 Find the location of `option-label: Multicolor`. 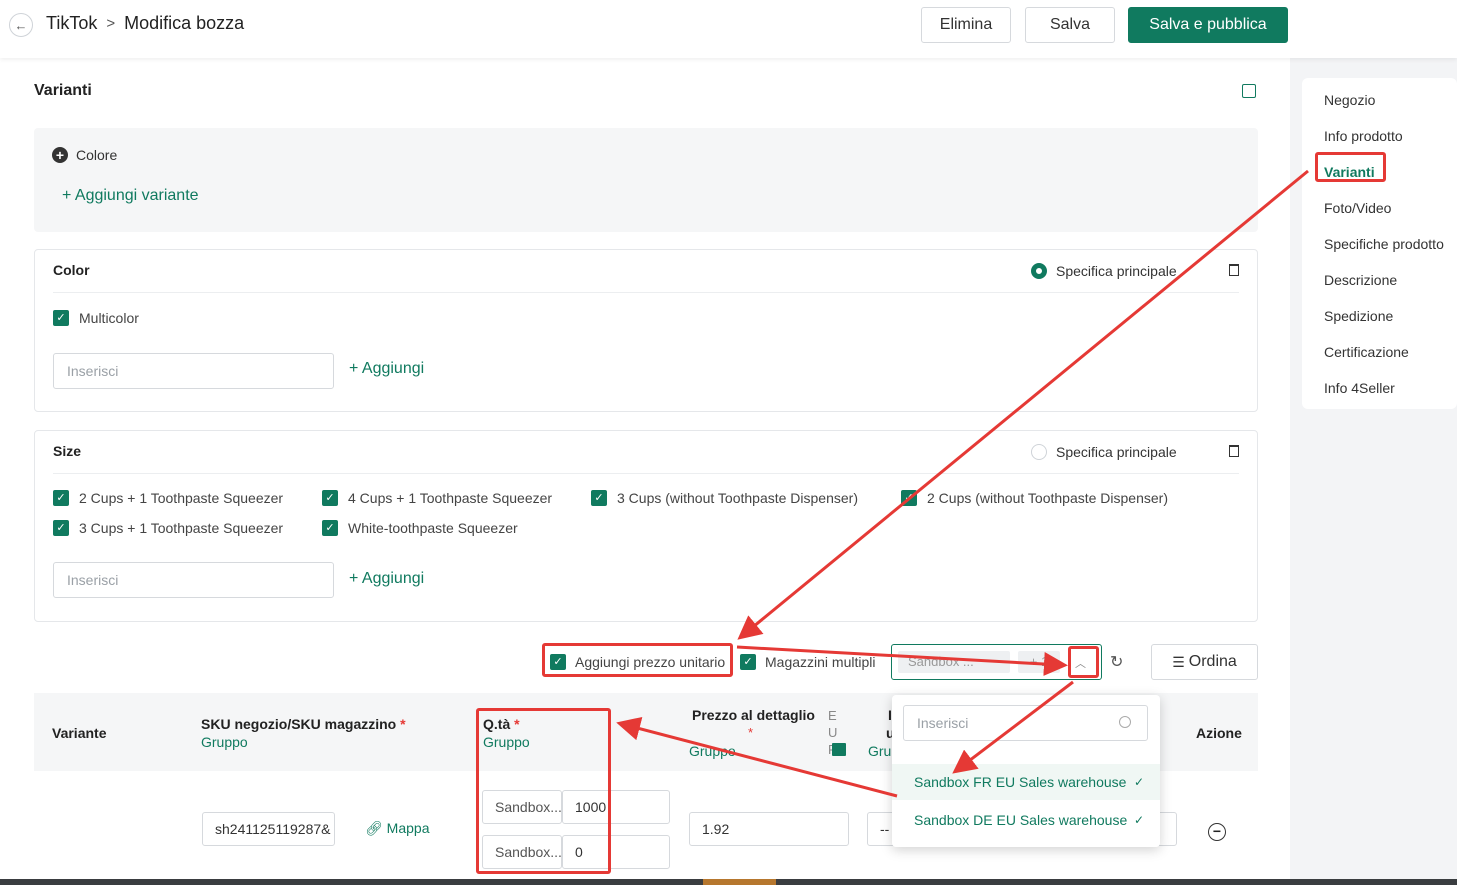

option-label: Multicolor is located at coordinates (109, 318).